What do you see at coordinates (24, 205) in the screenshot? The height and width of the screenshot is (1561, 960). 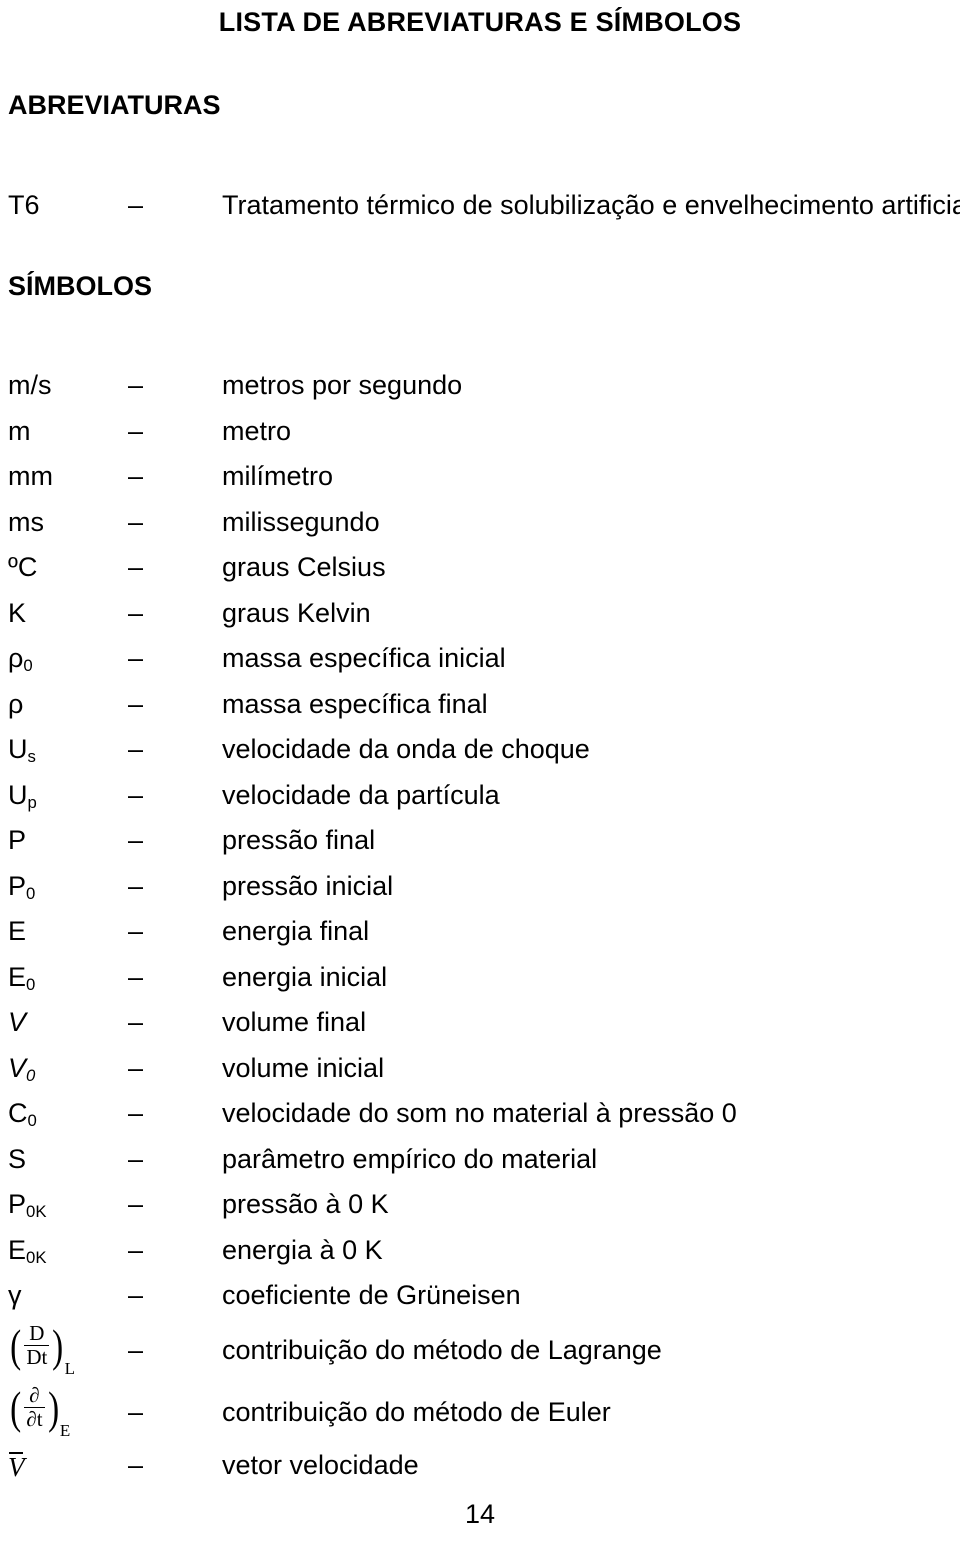 I see `entry-symbol: T6` at bounding box center [24, 205].